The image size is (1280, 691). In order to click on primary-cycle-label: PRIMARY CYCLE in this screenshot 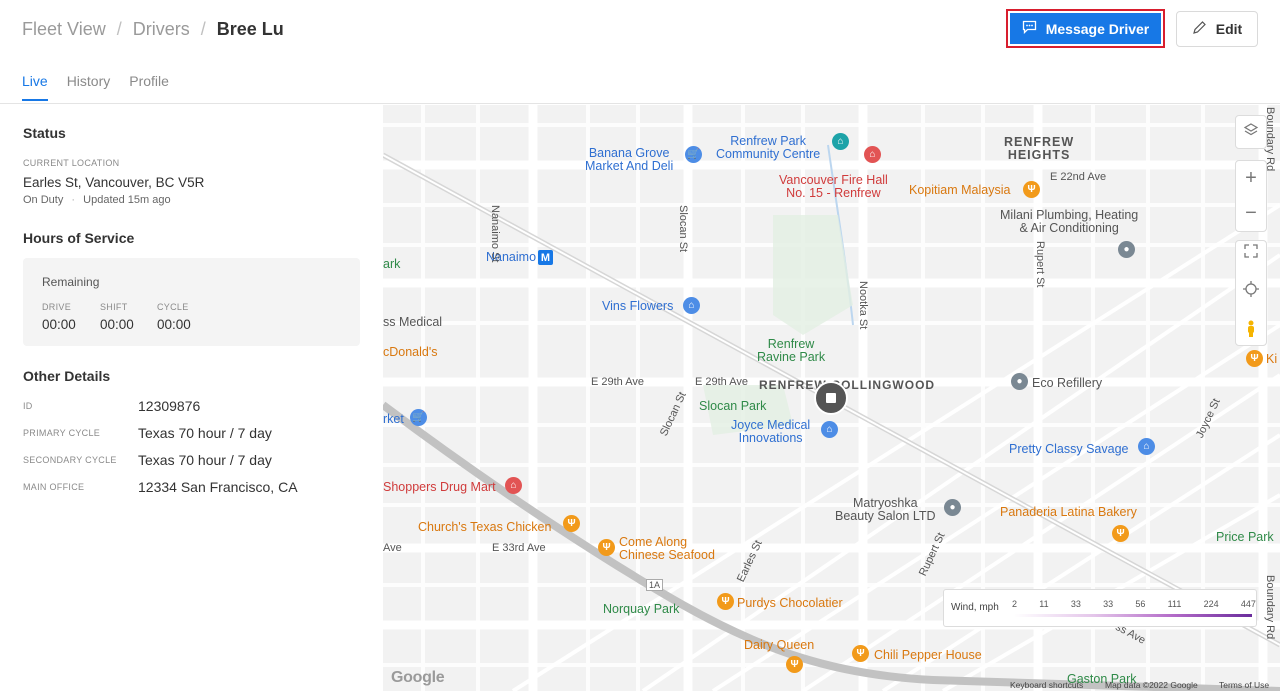, I will do `click(62, 433)`.